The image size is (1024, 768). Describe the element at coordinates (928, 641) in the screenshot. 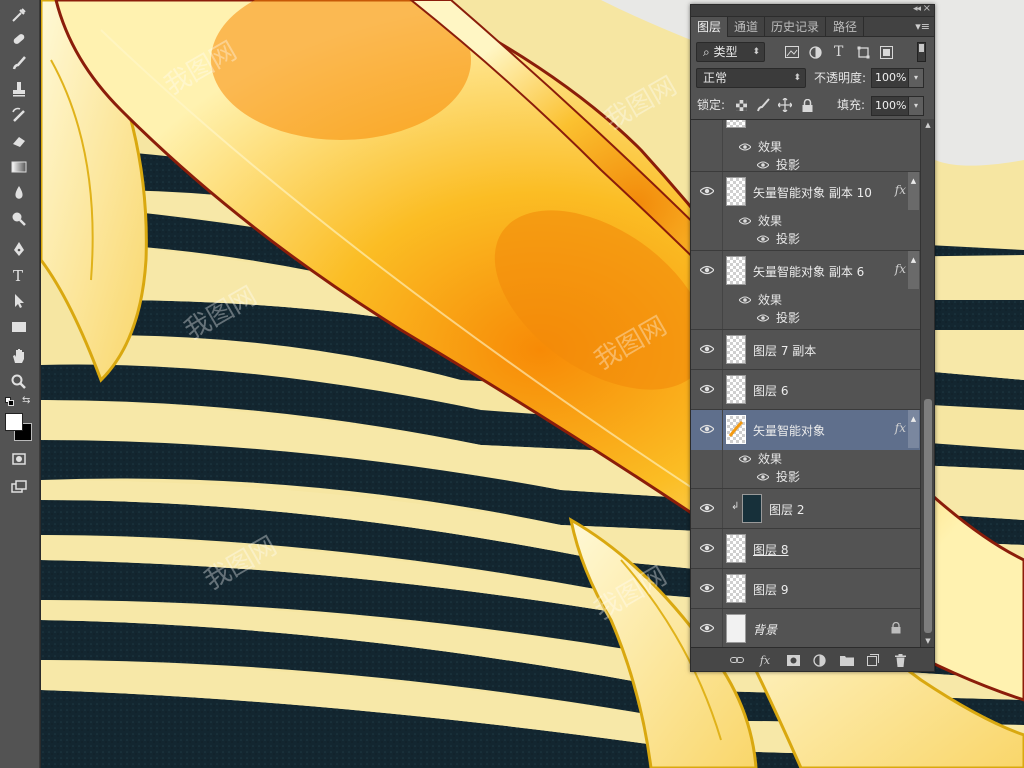

I see `scroll-down-arrow-icon: ▼` at that location.